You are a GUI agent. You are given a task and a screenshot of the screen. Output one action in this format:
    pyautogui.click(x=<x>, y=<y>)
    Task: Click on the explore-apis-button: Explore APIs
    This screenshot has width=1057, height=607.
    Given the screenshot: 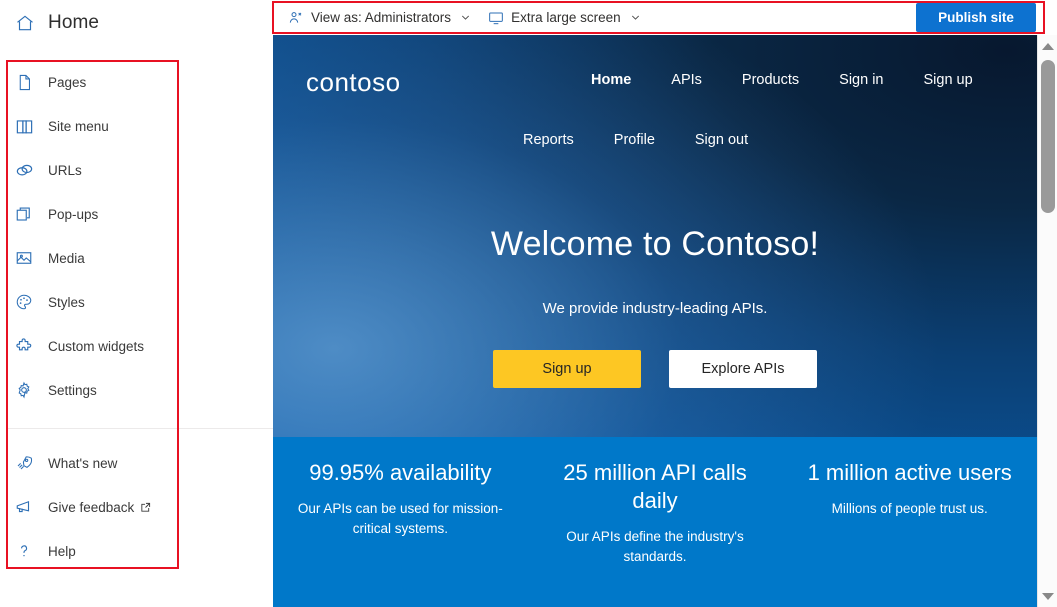 What is the action you would take?
    pyautogui.click(x=743, y=369)
    